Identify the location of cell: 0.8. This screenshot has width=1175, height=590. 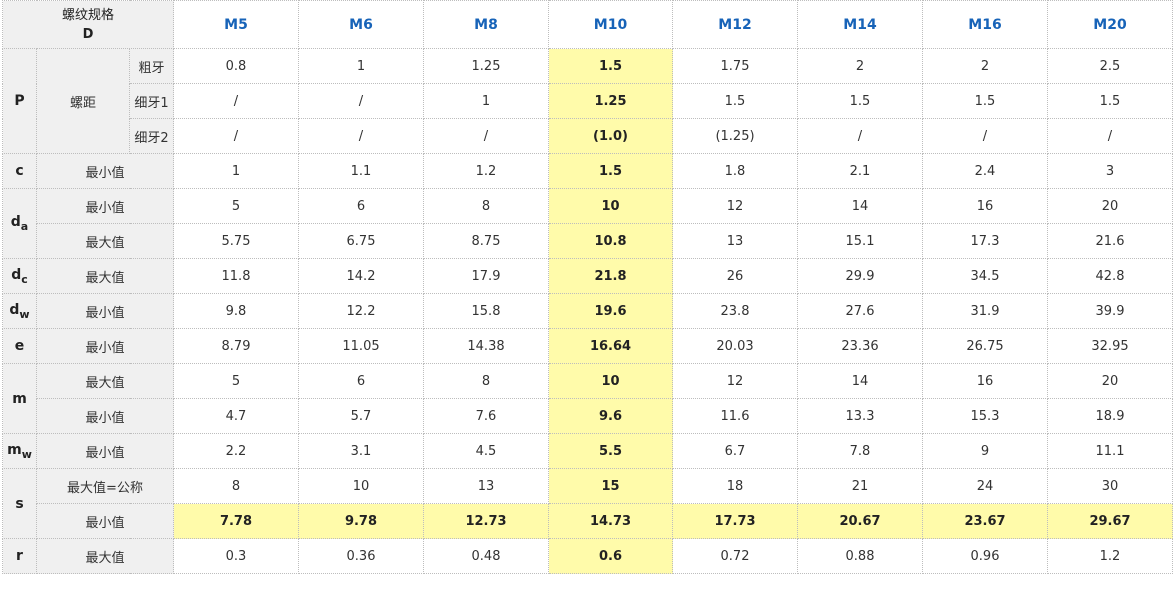
(236, 66).